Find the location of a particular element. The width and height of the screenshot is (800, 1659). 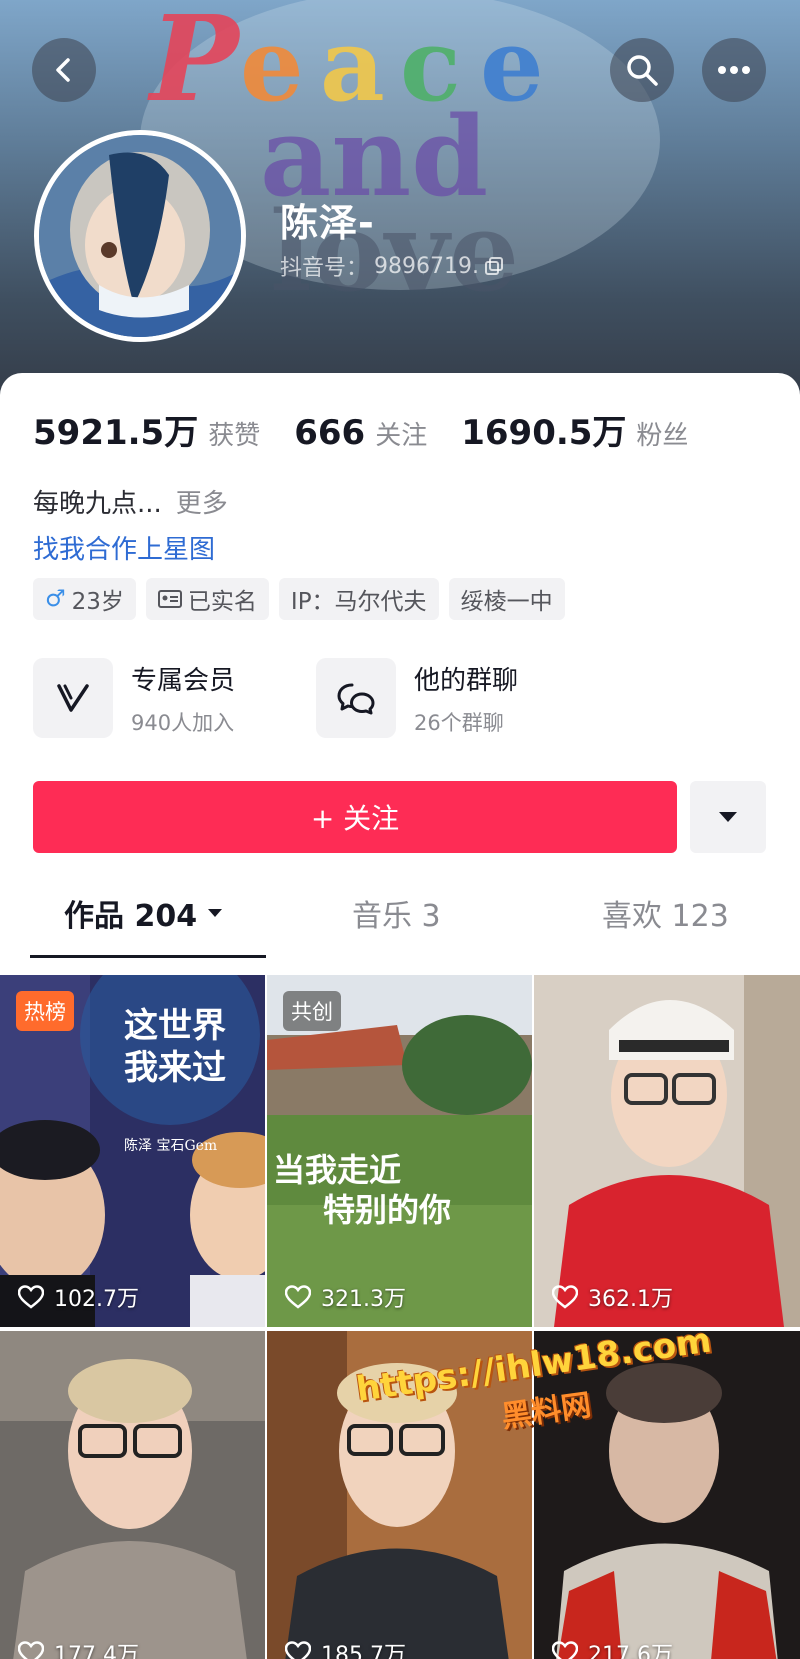

cooperation-link: 找我合作上星图 is located at coordinates (124, 547).